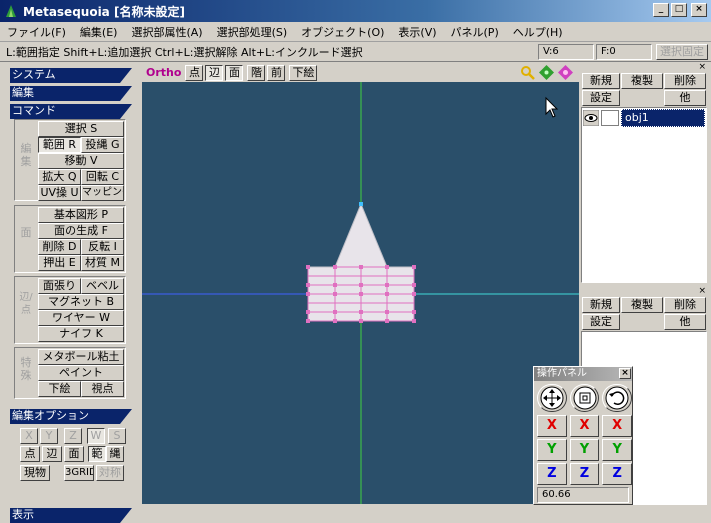 The width and height of the screenshot is (711, 523). I want to click on view-point-toggle: 点, so click(194, 72).